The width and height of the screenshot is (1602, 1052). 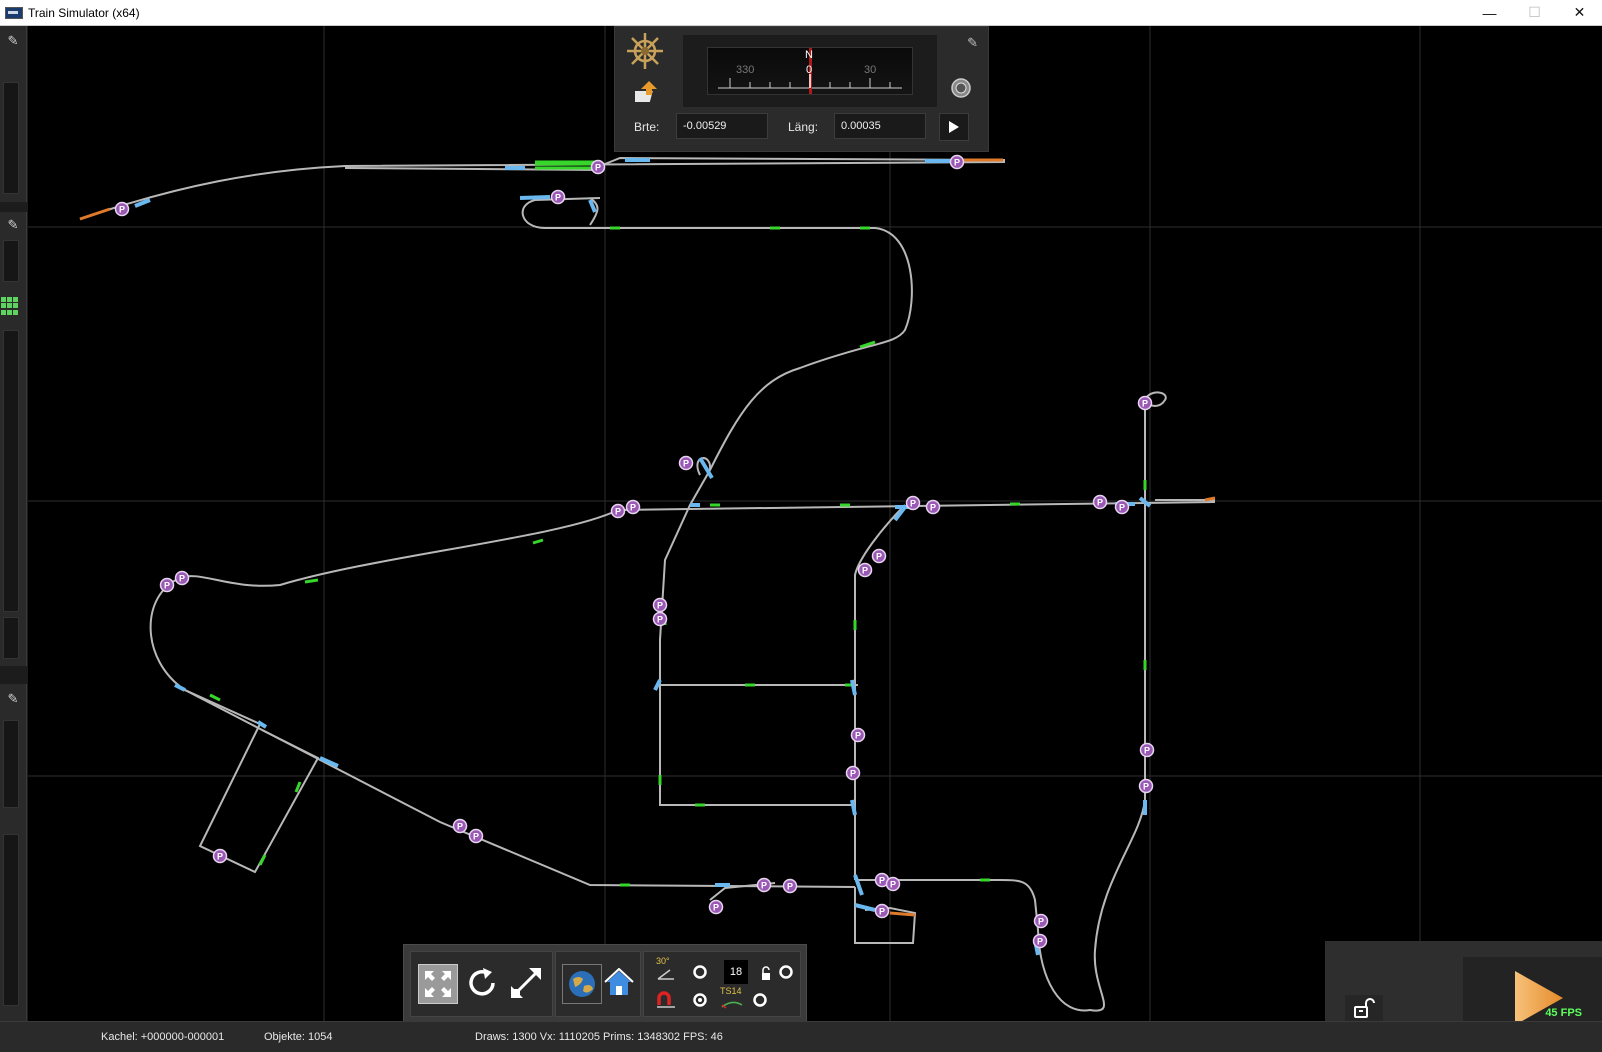 What do you see at coordinates (1489, 12) in the screenshot?
I see `minimize-button: —` at bounding box center [1489, 12].